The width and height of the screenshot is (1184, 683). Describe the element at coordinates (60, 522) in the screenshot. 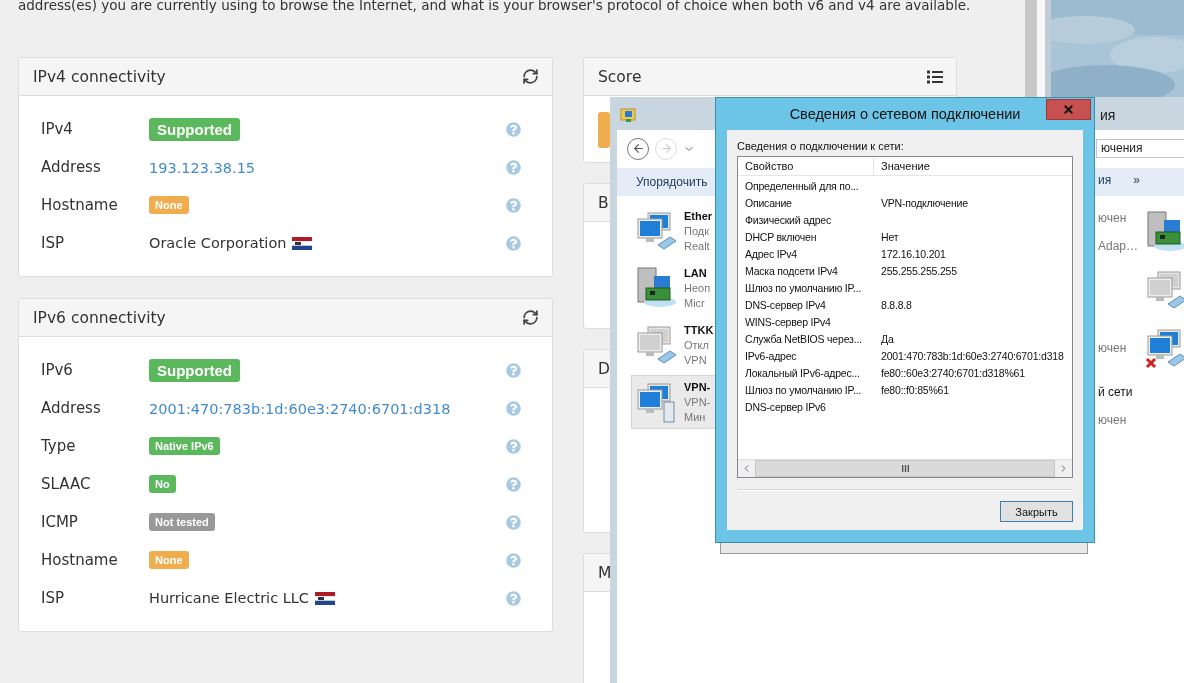

I see `row-label: ICMP` at that location.